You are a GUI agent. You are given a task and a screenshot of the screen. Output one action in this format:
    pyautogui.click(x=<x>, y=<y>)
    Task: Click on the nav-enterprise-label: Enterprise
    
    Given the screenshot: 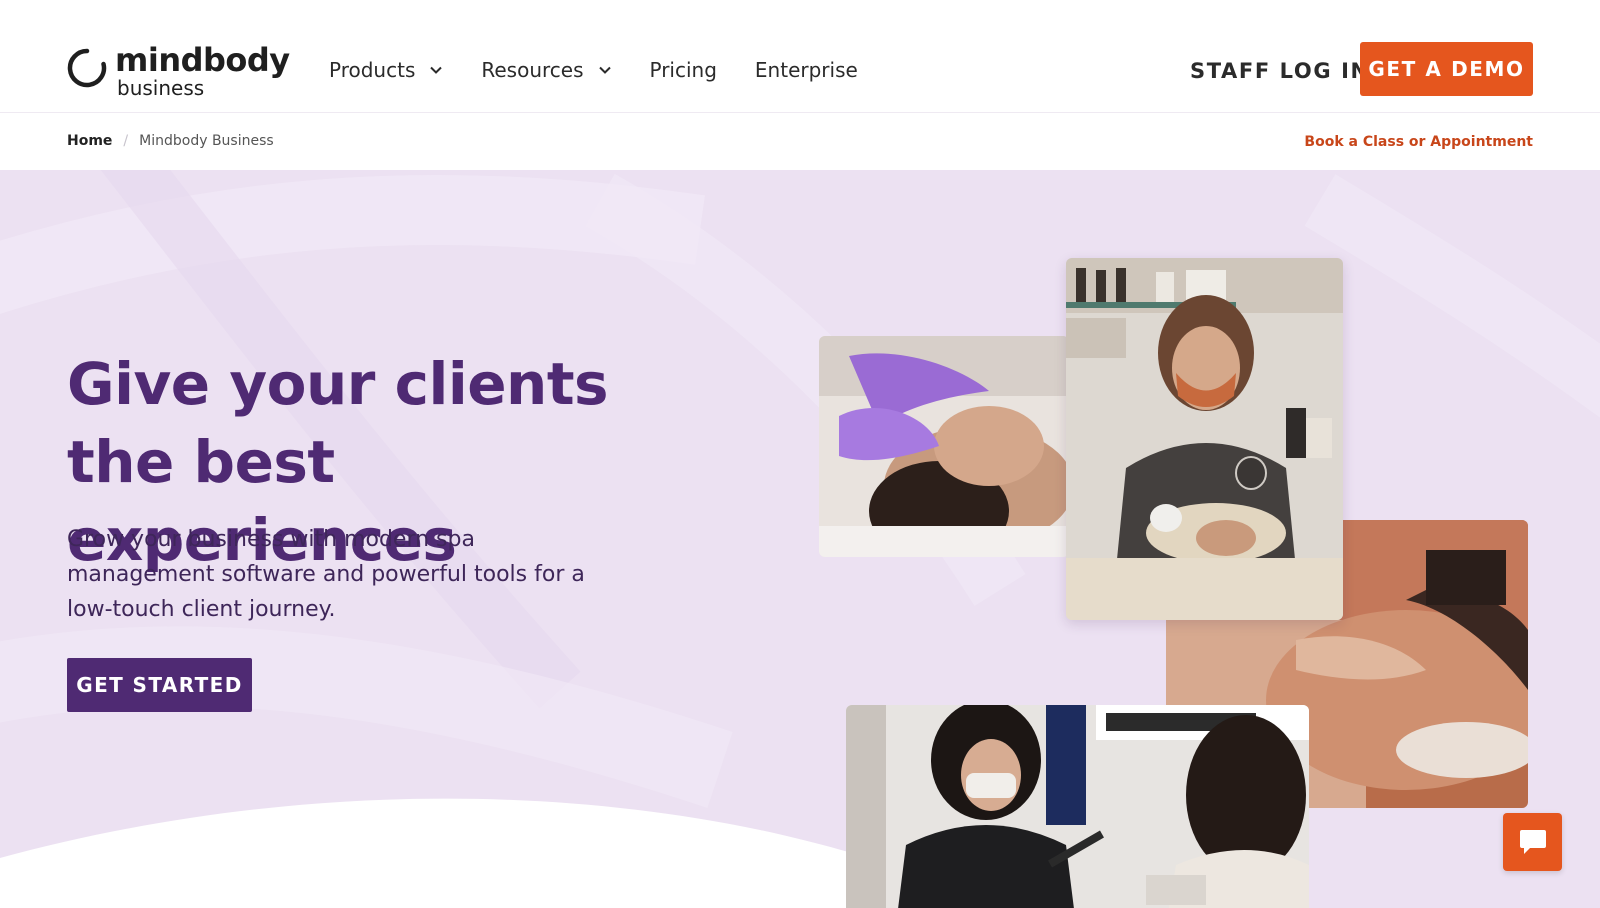 What is the action you would take?
    pyautogui.click(x=806, y=70)
    